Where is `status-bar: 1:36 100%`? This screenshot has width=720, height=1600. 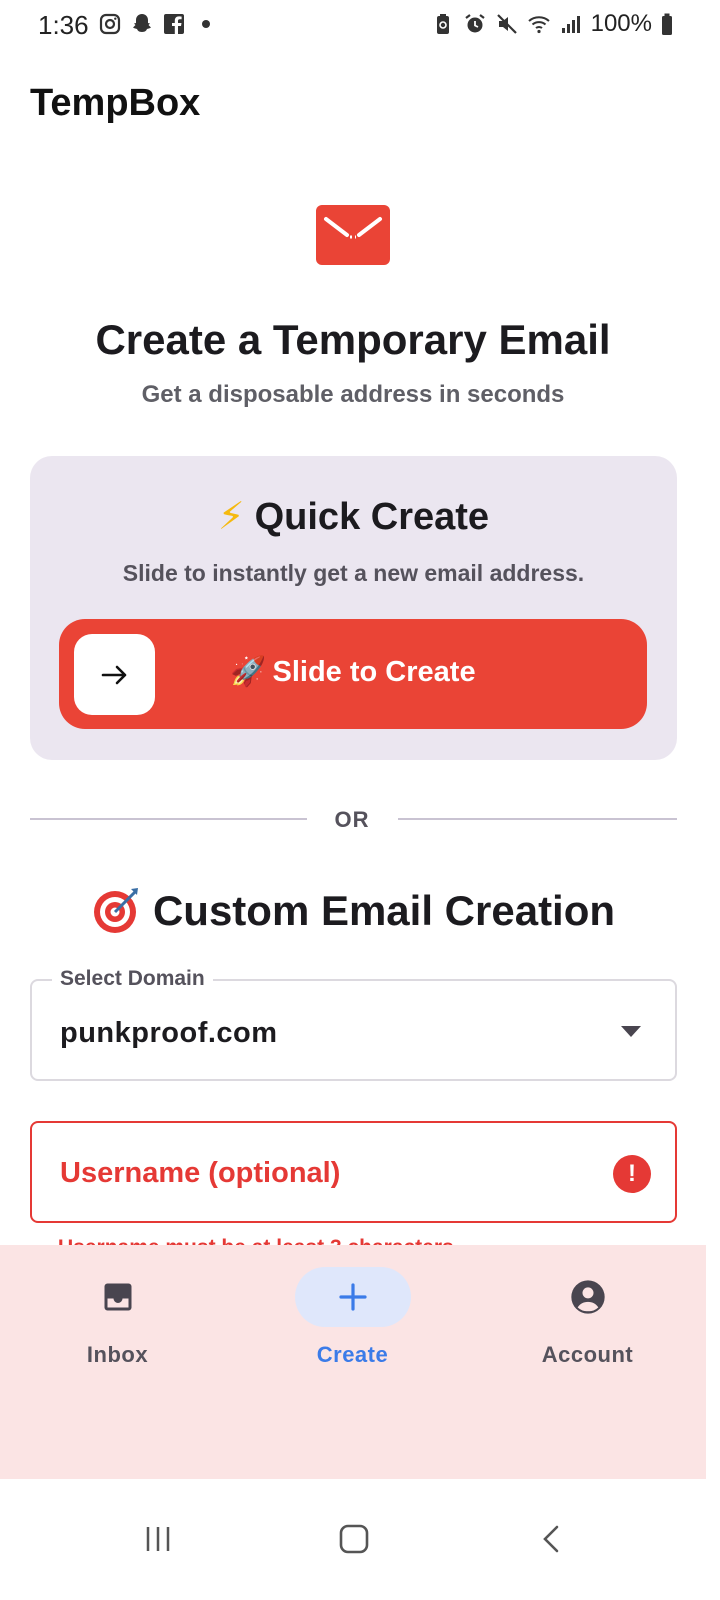 status-bar: 1:36 100% is located at coordinates (360, 26).